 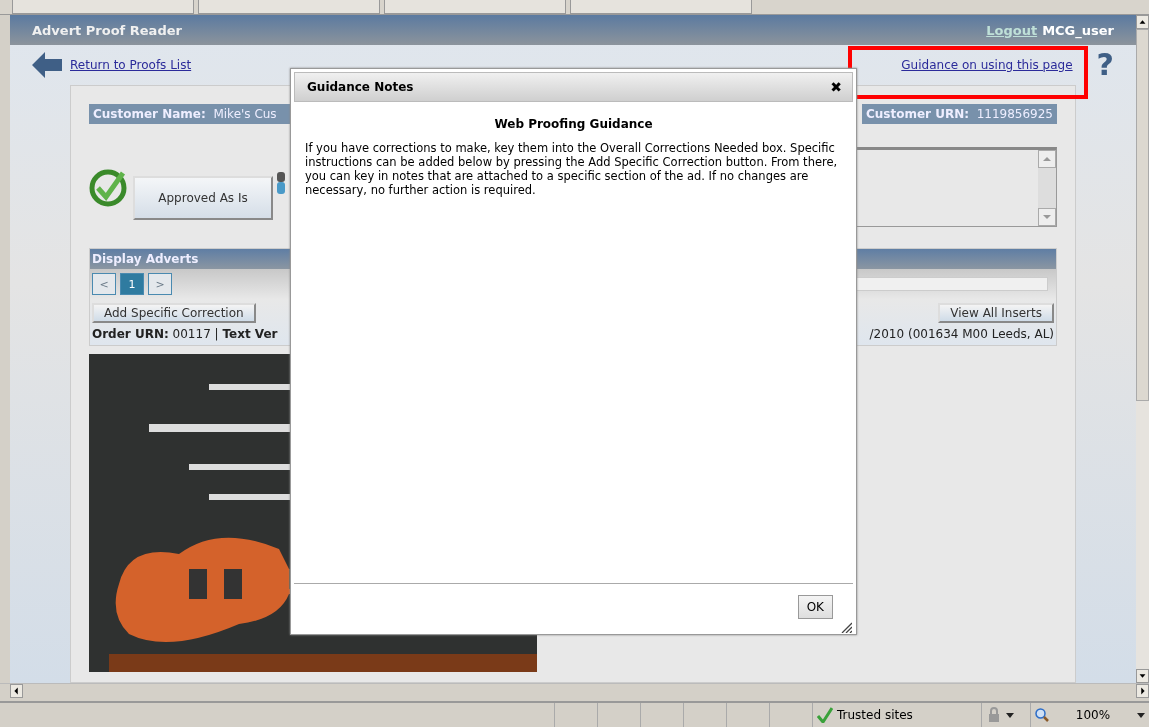 I want to click on scroll-down-icon, so click(x=1142, y=676).